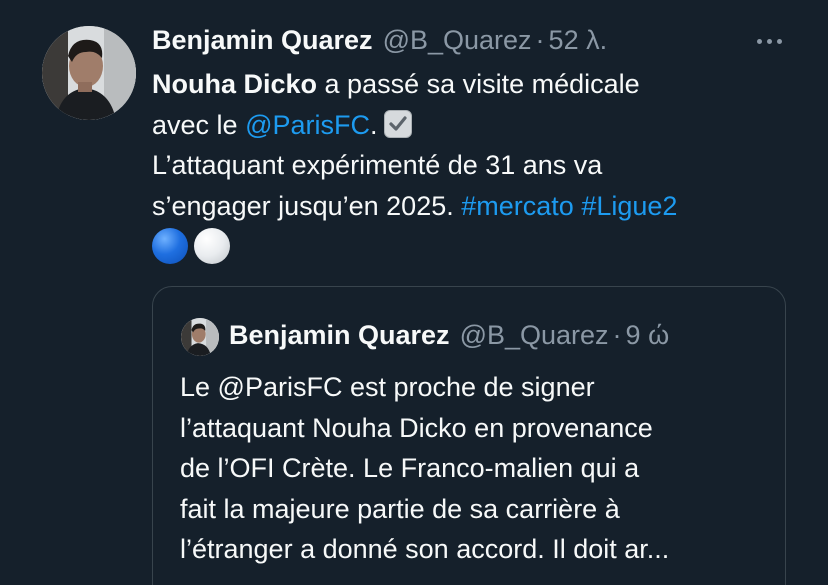  What do you see at coordinates (629, 206) in the screenshot?
I see `hashtag-ligue2: #Ligue2` at bounding box center [629, 206].